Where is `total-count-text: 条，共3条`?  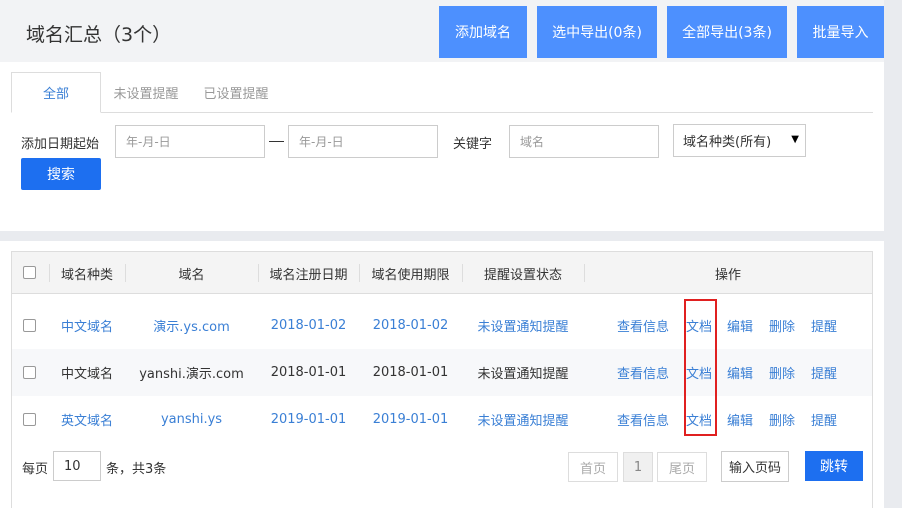
total-count-text: 条，共3条 is located at coordinates (136, 469).